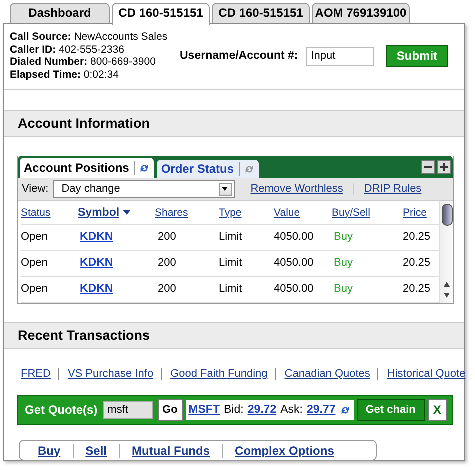 Image resolution: width=475 pixels, height=470 pixels. I want to click on link: Canadian Quotes, so click(322, 374).